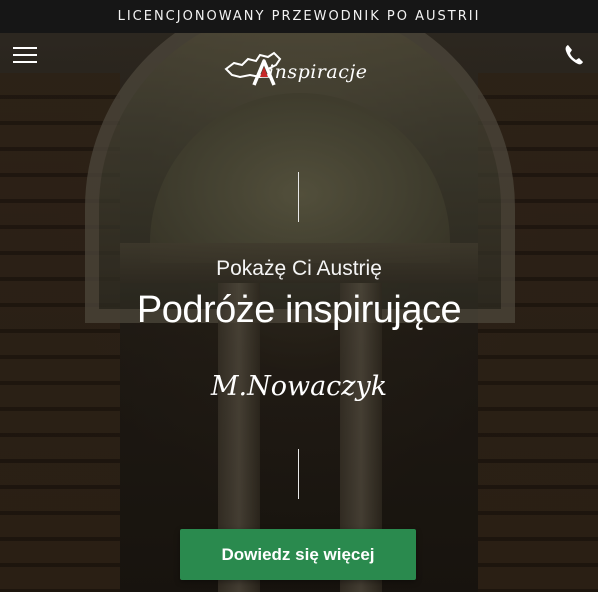 This screenshot has width=598, height=592. Describe the element at coordinates (318, 72) in the screenshot. I see `logo-text: inspiracje` at that location.